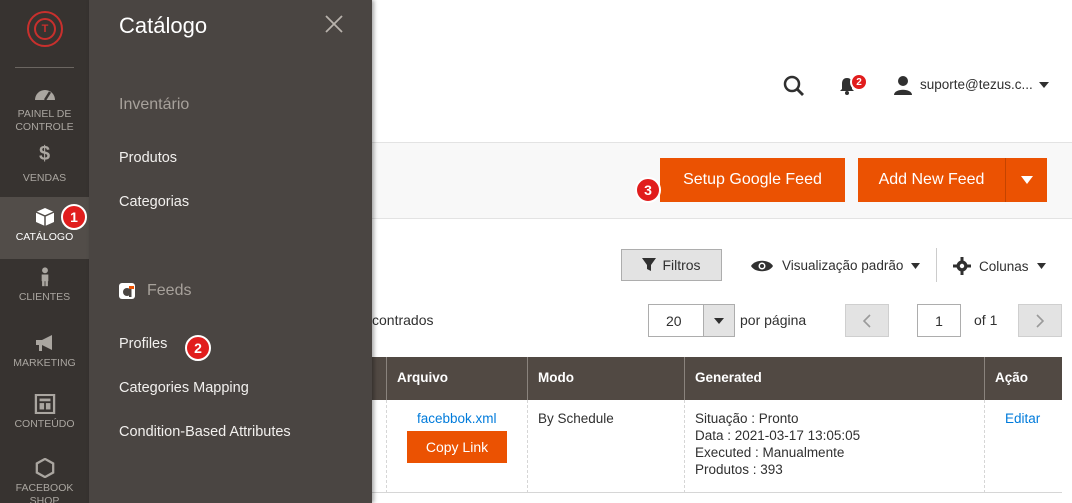 This screenshot has height=503, width=1072. I want to click on button-label: Filtros, so click(681, 265).